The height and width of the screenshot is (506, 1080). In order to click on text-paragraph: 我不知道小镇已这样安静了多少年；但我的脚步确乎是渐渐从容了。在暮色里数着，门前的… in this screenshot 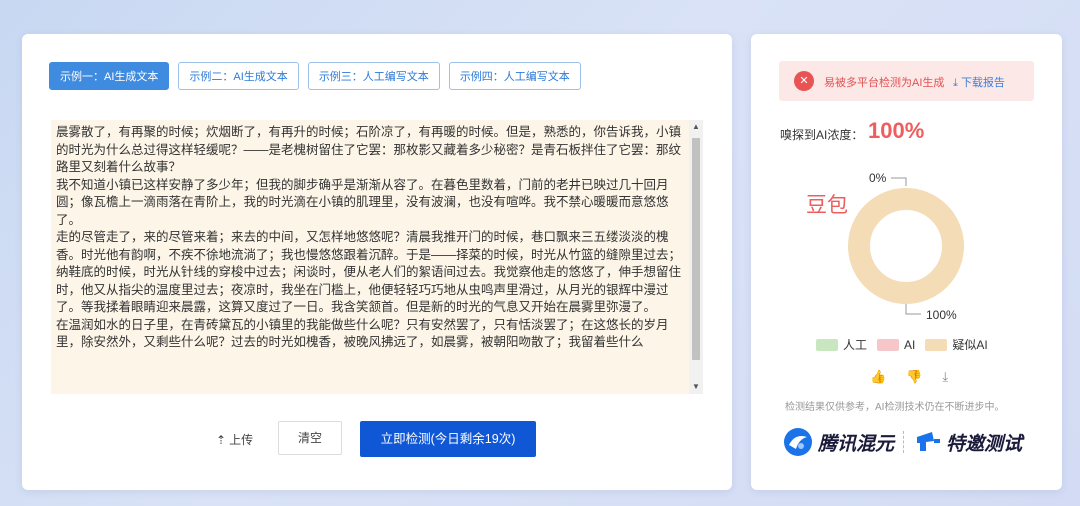, I will do `click(362, 202)`.